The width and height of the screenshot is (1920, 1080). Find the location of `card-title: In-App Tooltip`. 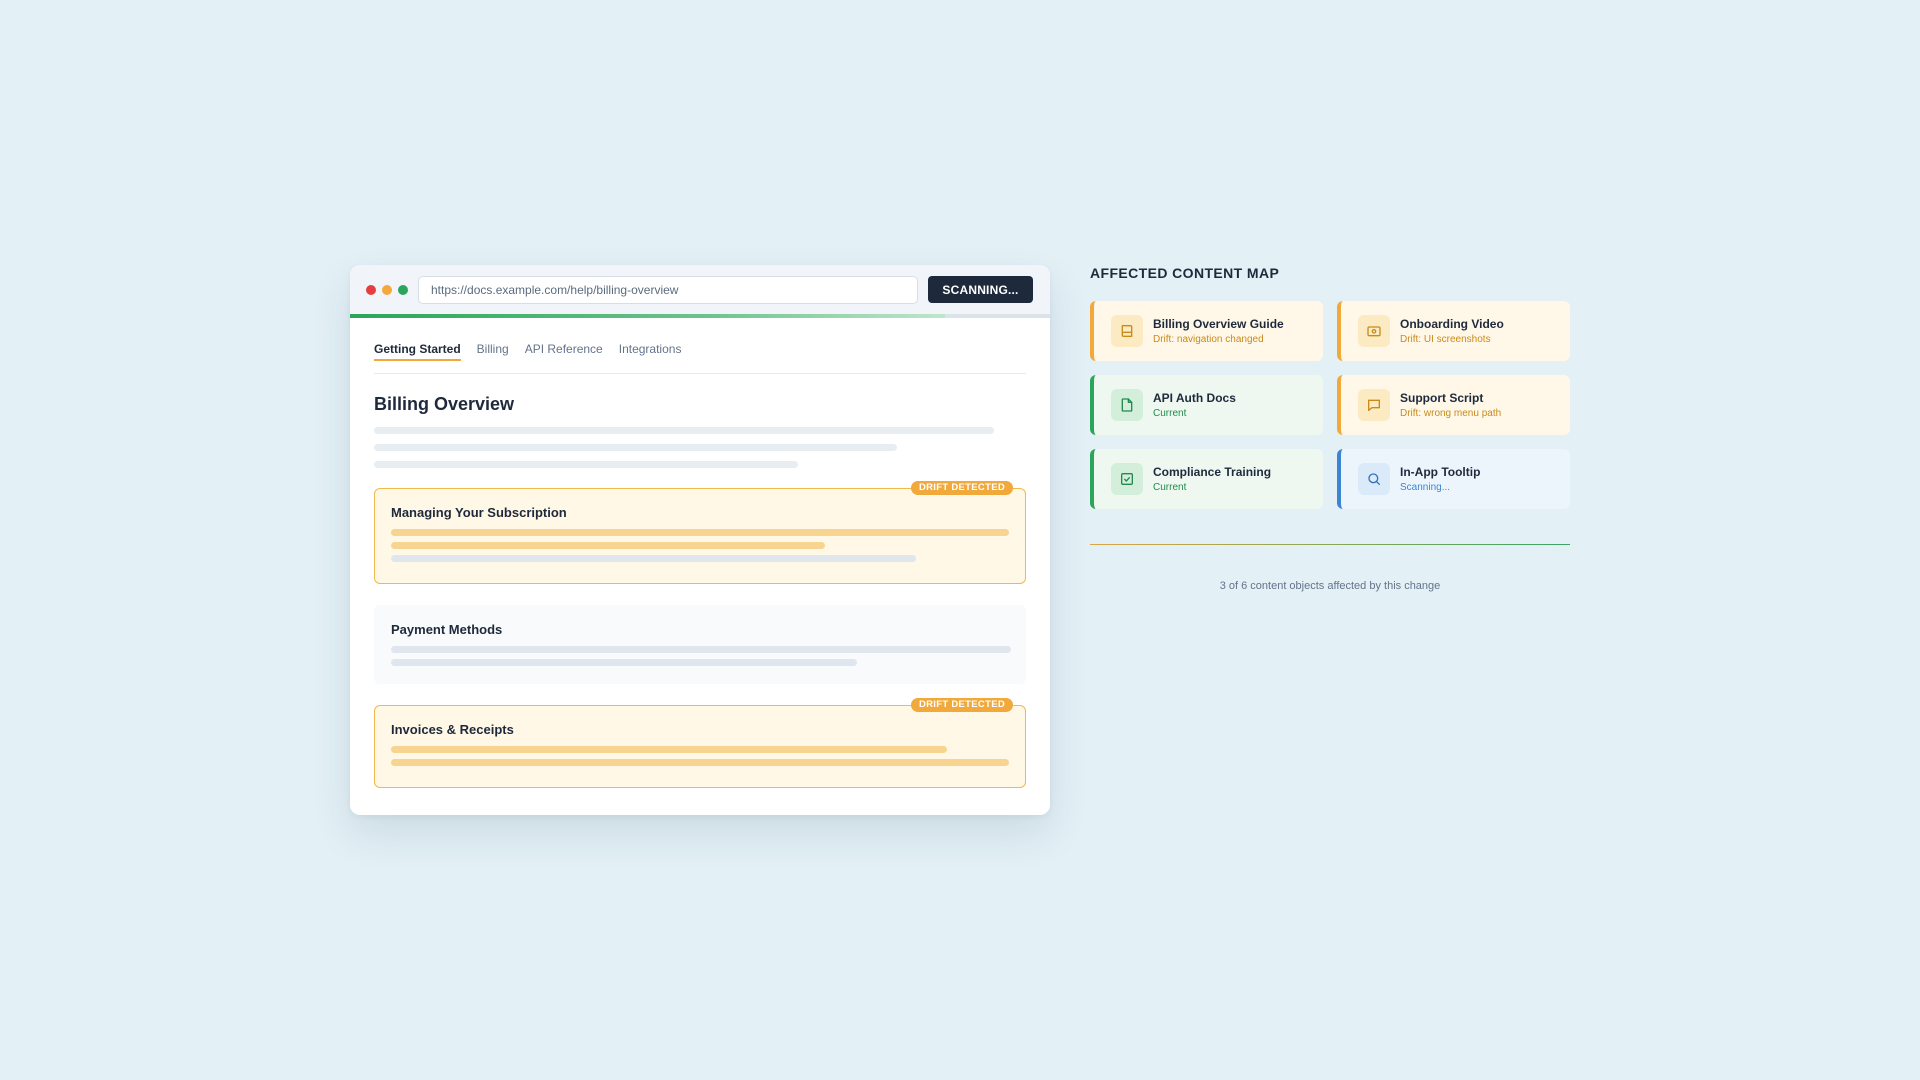

card-title: In-App Tooltip is located at coordinates (1440, 472).